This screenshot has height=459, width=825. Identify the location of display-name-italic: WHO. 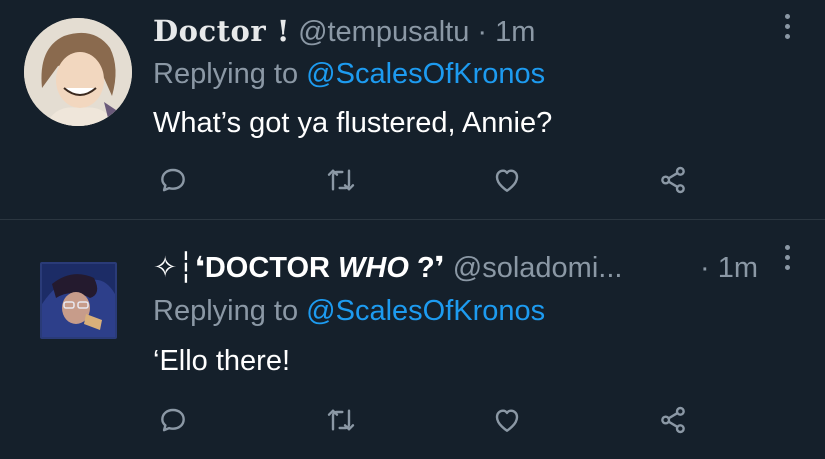
(373, 268).